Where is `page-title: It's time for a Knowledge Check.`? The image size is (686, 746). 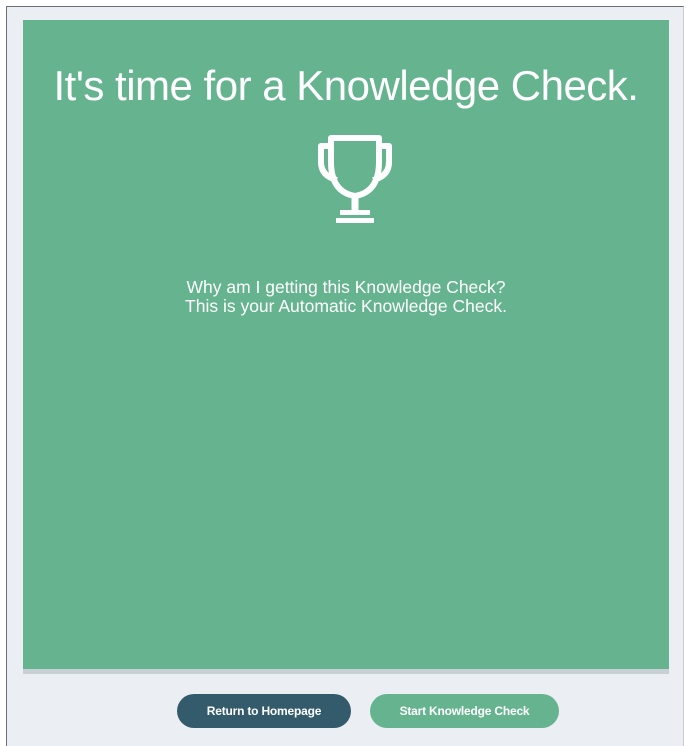
page-title: It's time for a Knowledge Check. is located at coordinates (346, 85).